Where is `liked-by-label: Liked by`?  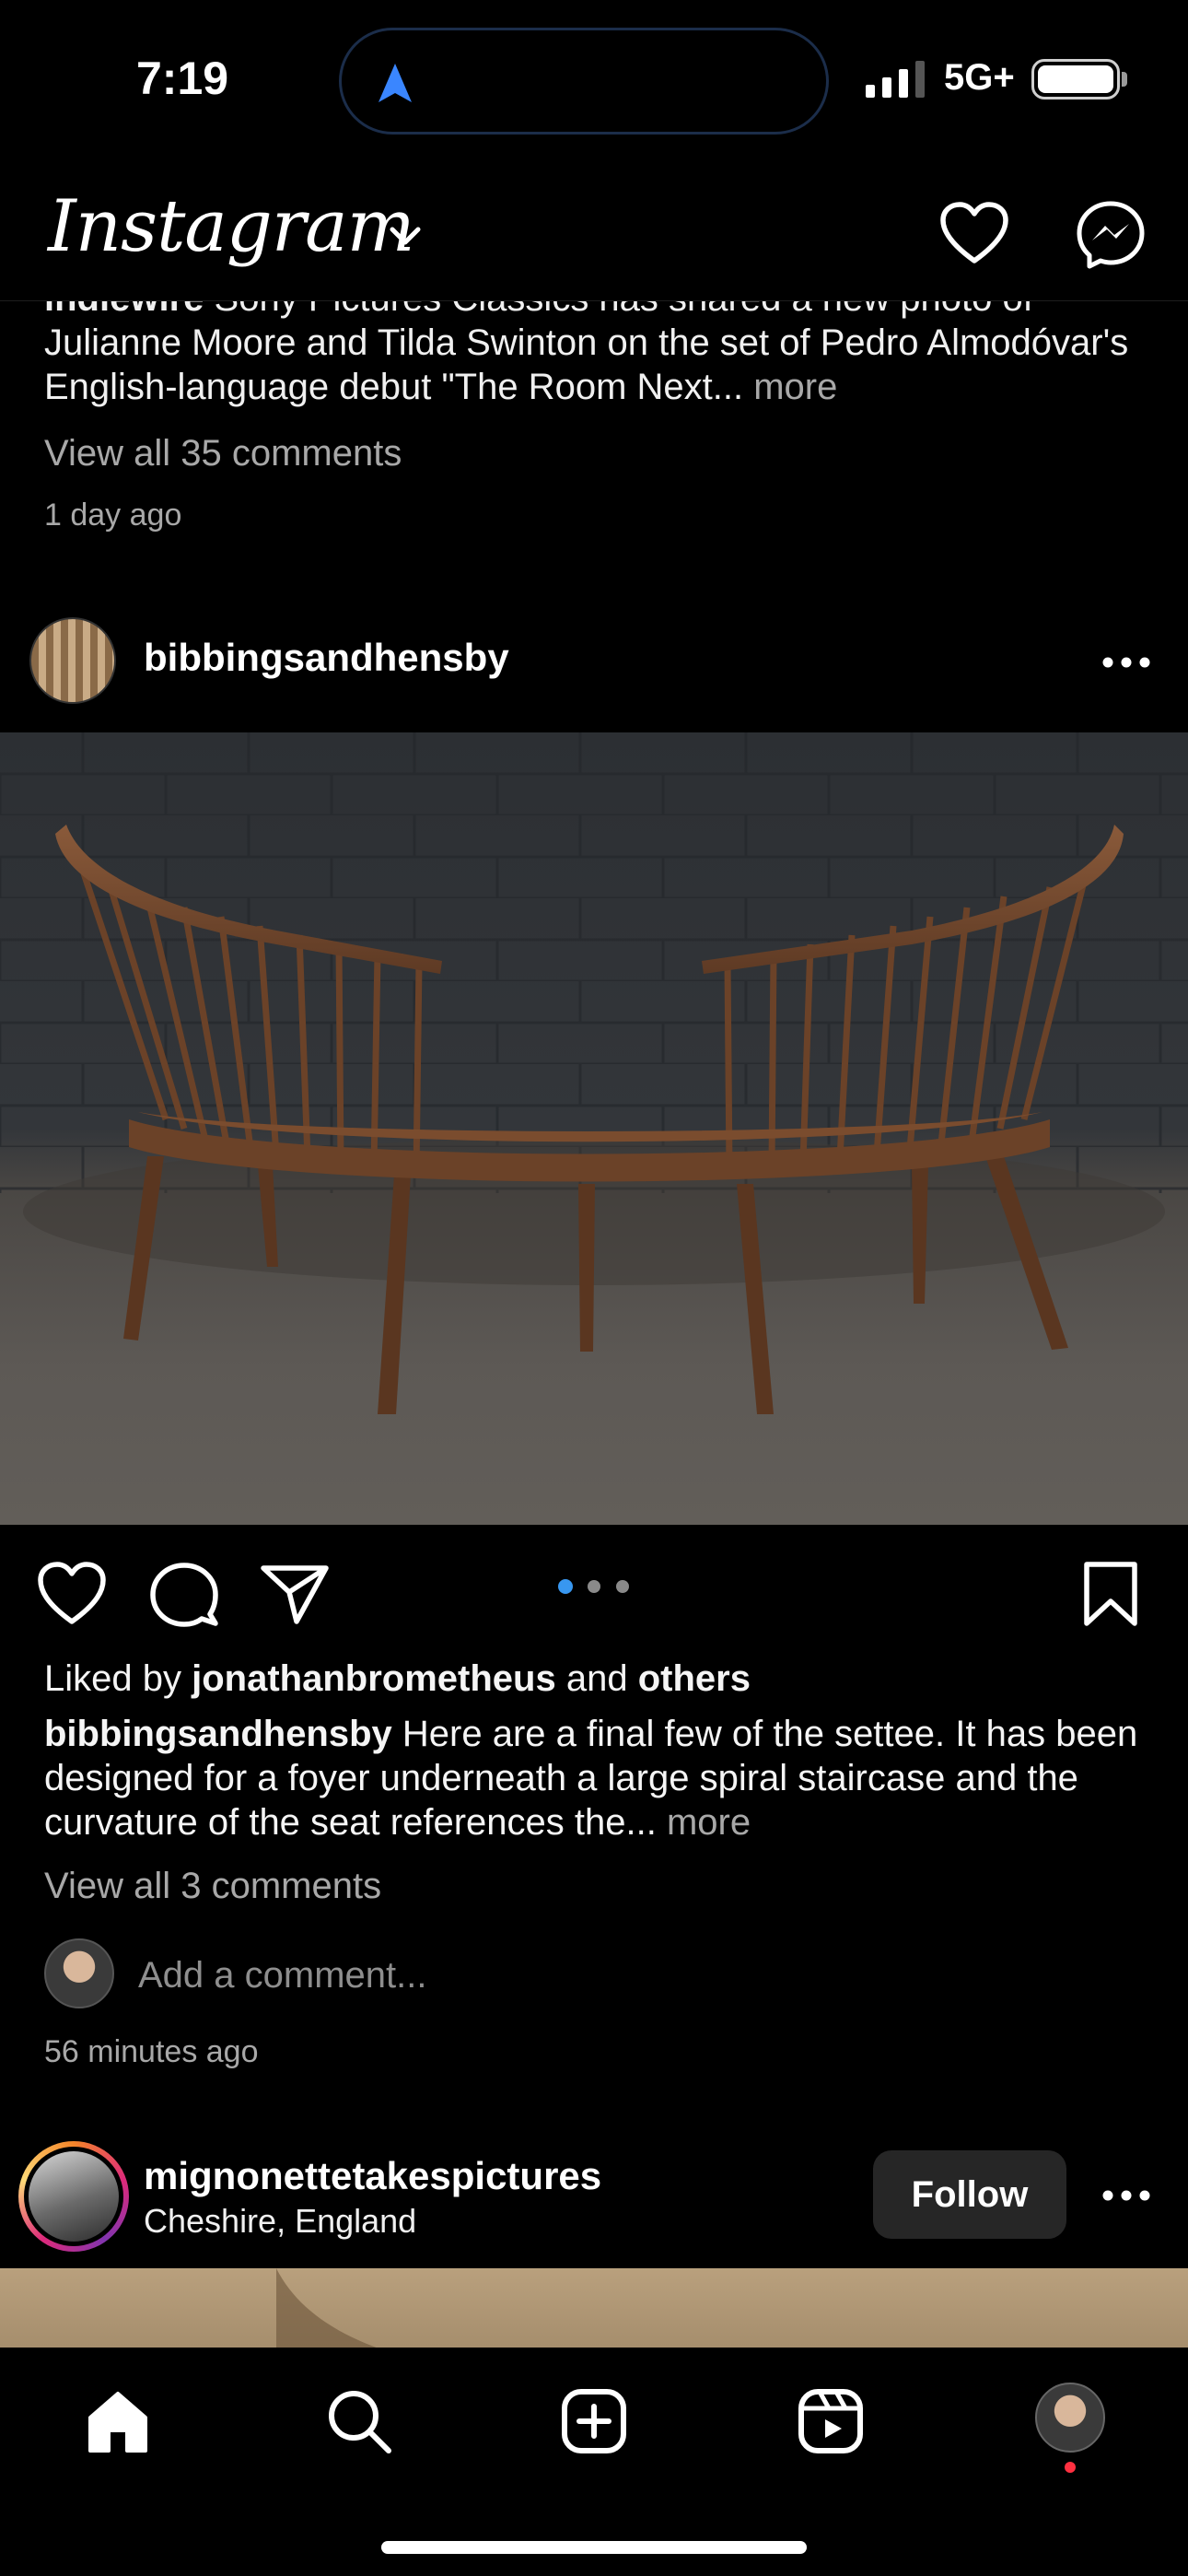 liked-by-label: Liked by is located at coordinates (112, 1678).